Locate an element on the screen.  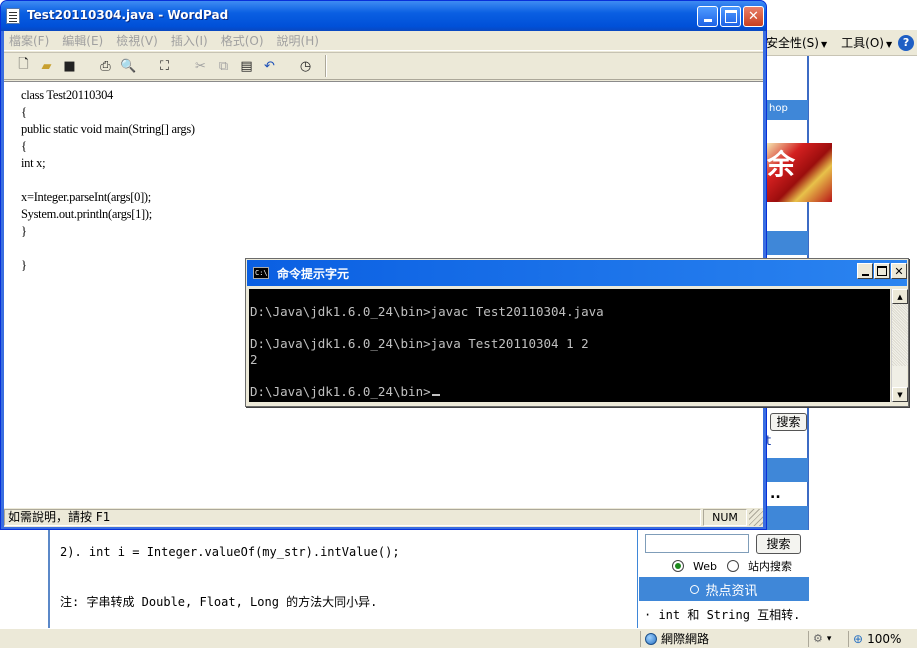
scrollbar-track is located at coordinates (900, 335).